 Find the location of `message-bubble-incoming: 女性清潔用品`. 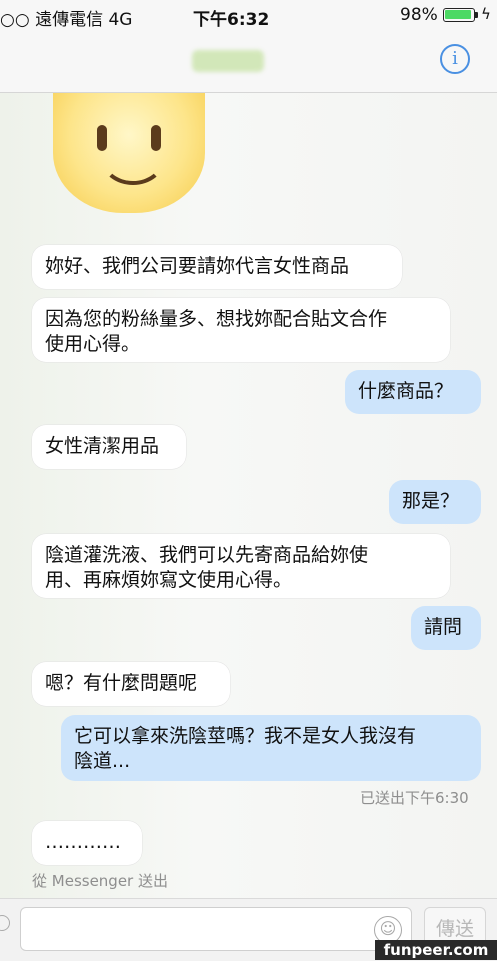

message-bubble-incoming: 女性清潔用品 is located at coordinates (109, 447).